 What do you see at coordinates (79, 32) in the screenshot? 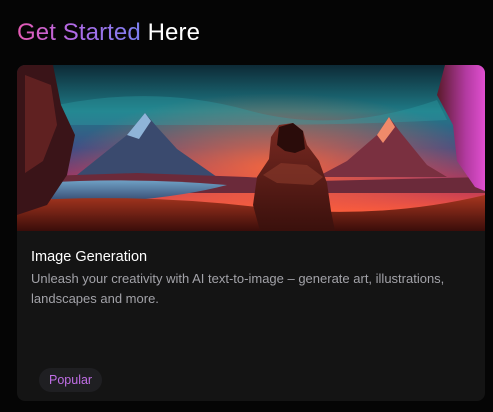
I see `page-title-highlight: Get Started` at bounding box center [79, 32].